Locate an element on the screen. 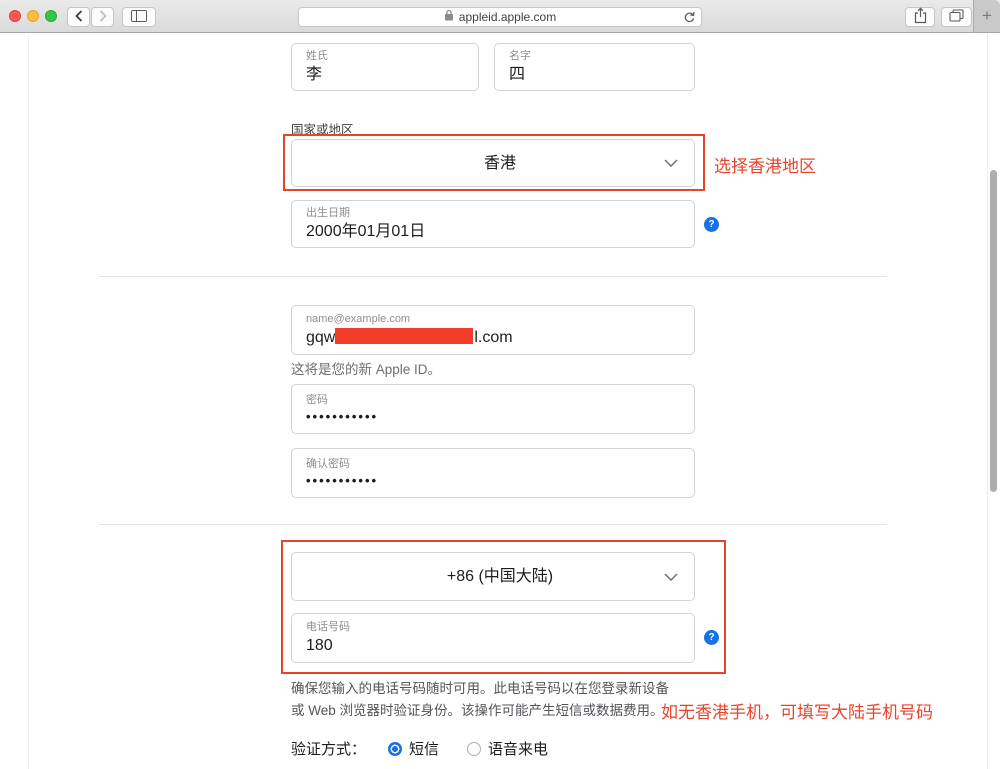 This screenshot has height=769, width=1000. email-value: gqw l.com is located at coordinates (409, 337).